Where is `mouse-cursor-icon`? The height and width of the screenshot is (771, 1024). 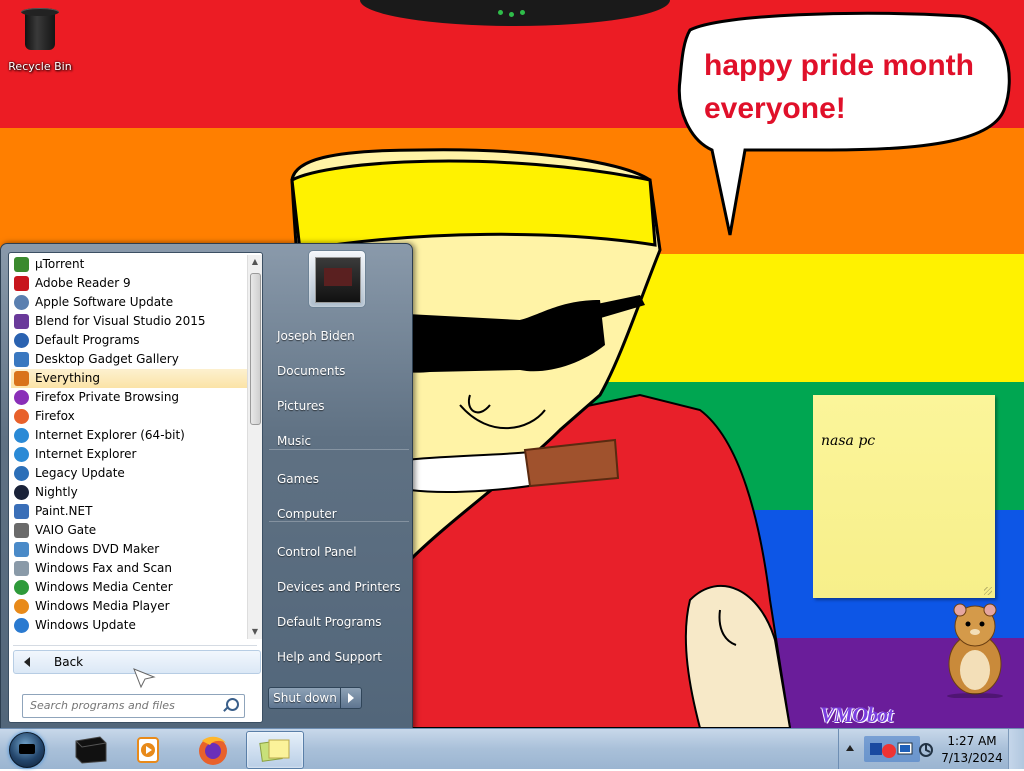
mouse-cursor-icon is located at coordinates (144, 678).